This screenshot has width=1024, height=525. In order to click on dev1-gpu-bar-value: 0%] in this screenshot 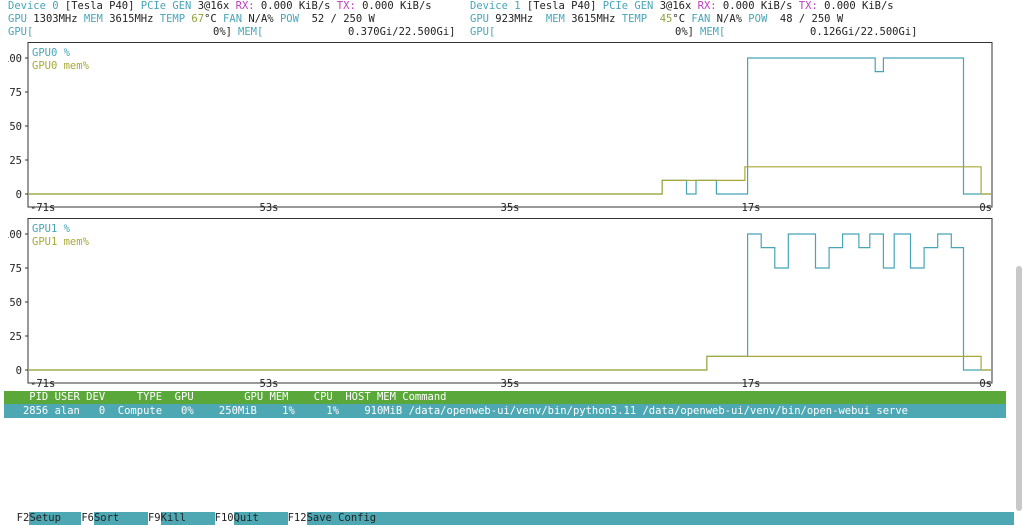, I will do `click(684, 32)`.